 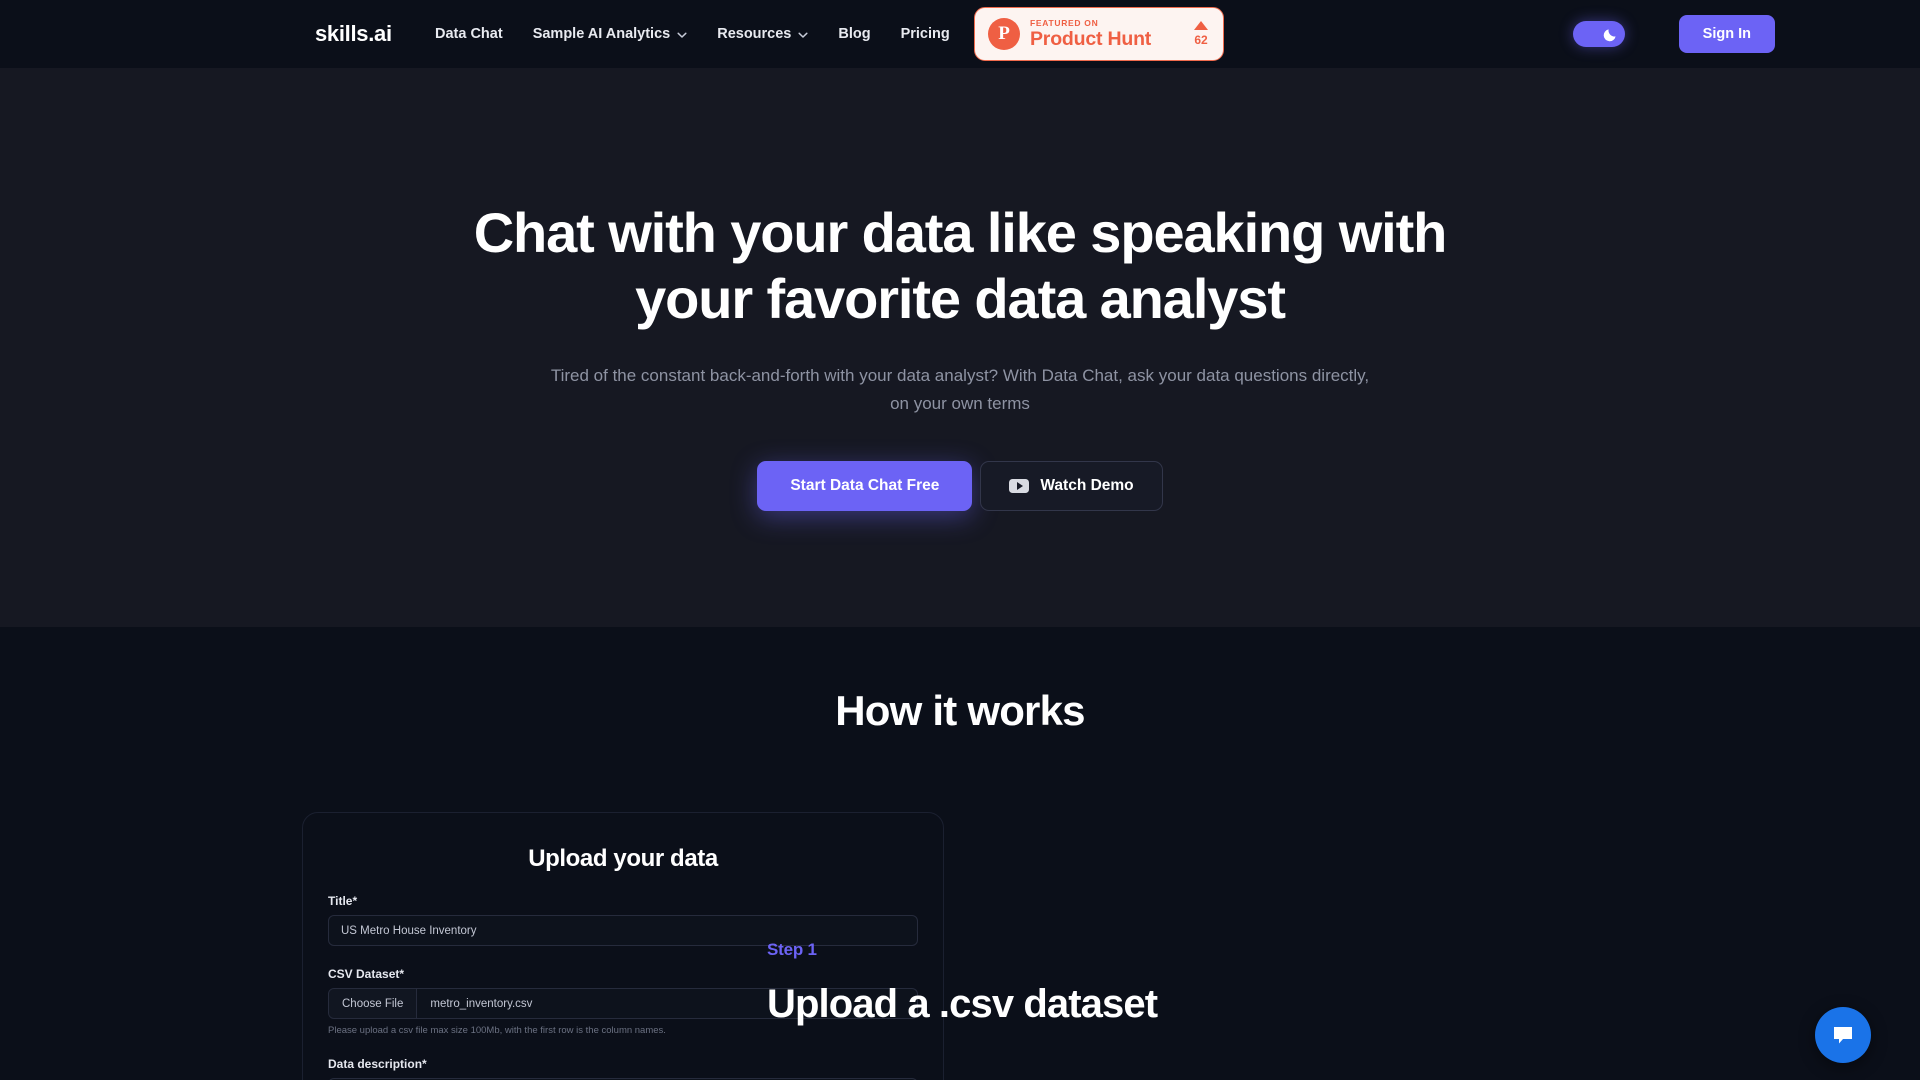 What do you see at coordinates (754, 34) in the screenshot?
I see `nav-label: Resources` at bounding box center [754, 34].